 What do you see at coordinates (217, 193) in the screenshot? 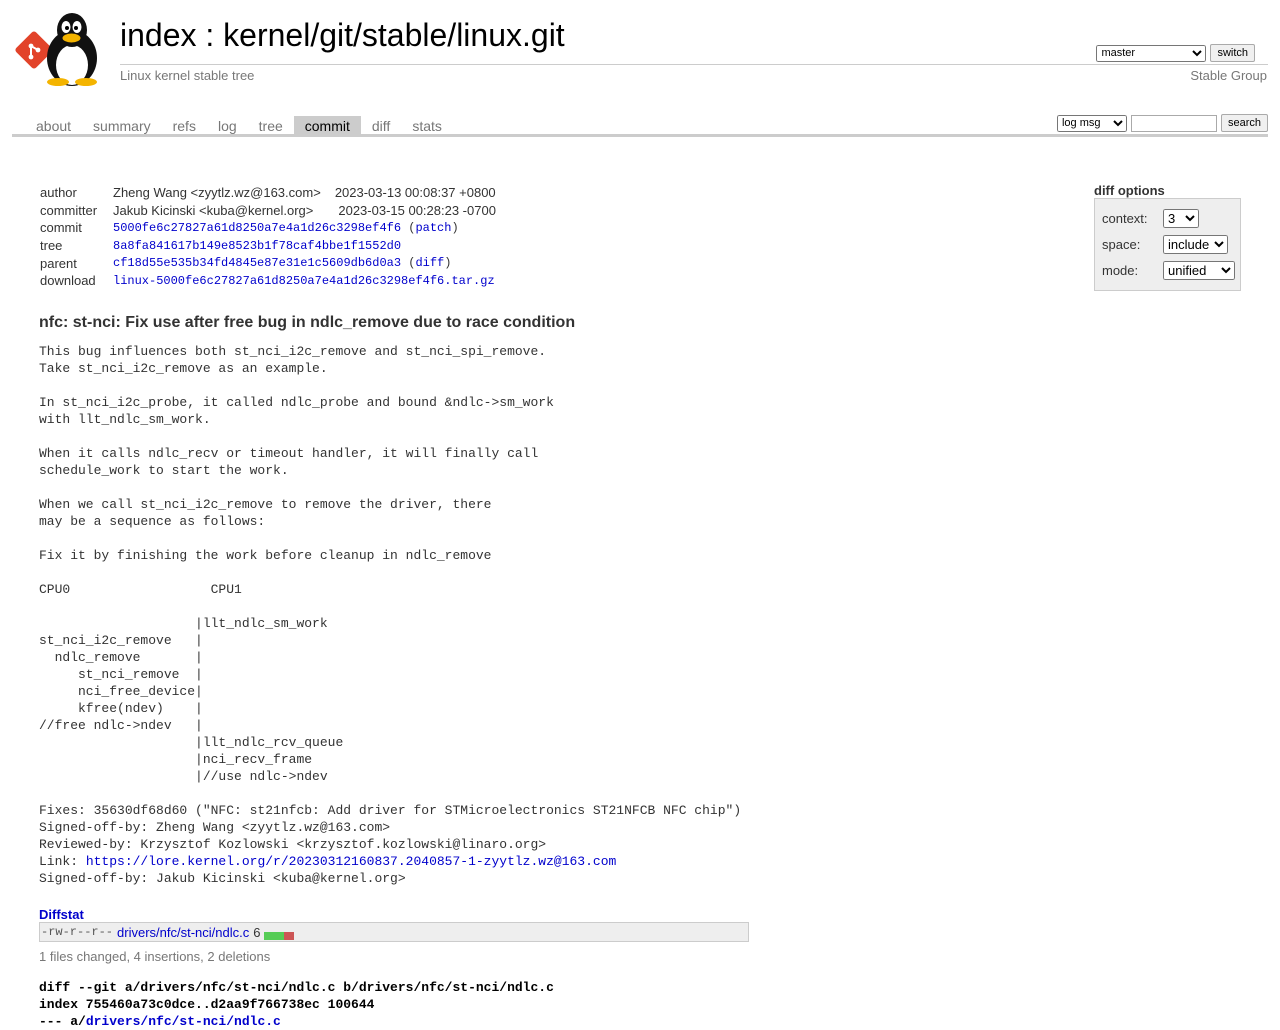
I see `author-name: Zheng Wang <zyytlz.wz@163.com>` at bounding box center [217, 193].